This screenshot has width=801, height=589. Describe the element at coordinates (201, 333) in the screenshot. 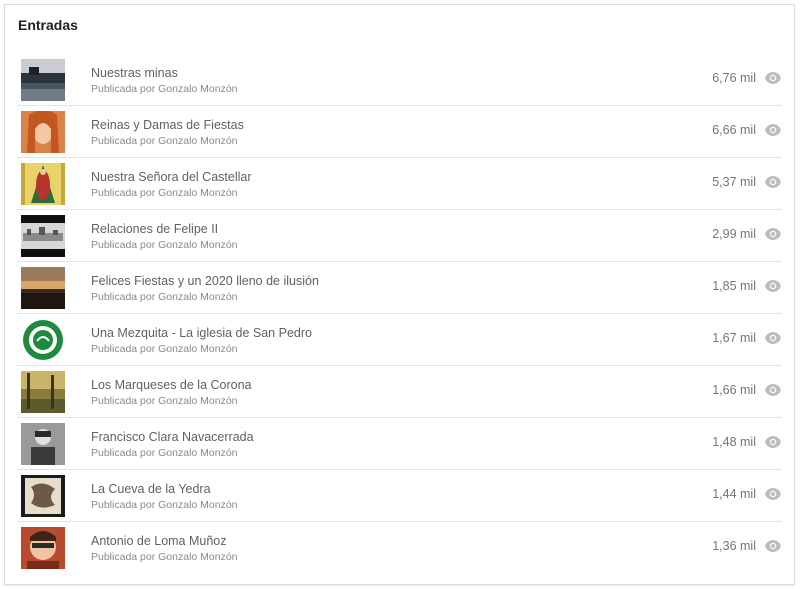

I see `post-title: Una Mezquita - La iglesia de San Pedro` at that location.